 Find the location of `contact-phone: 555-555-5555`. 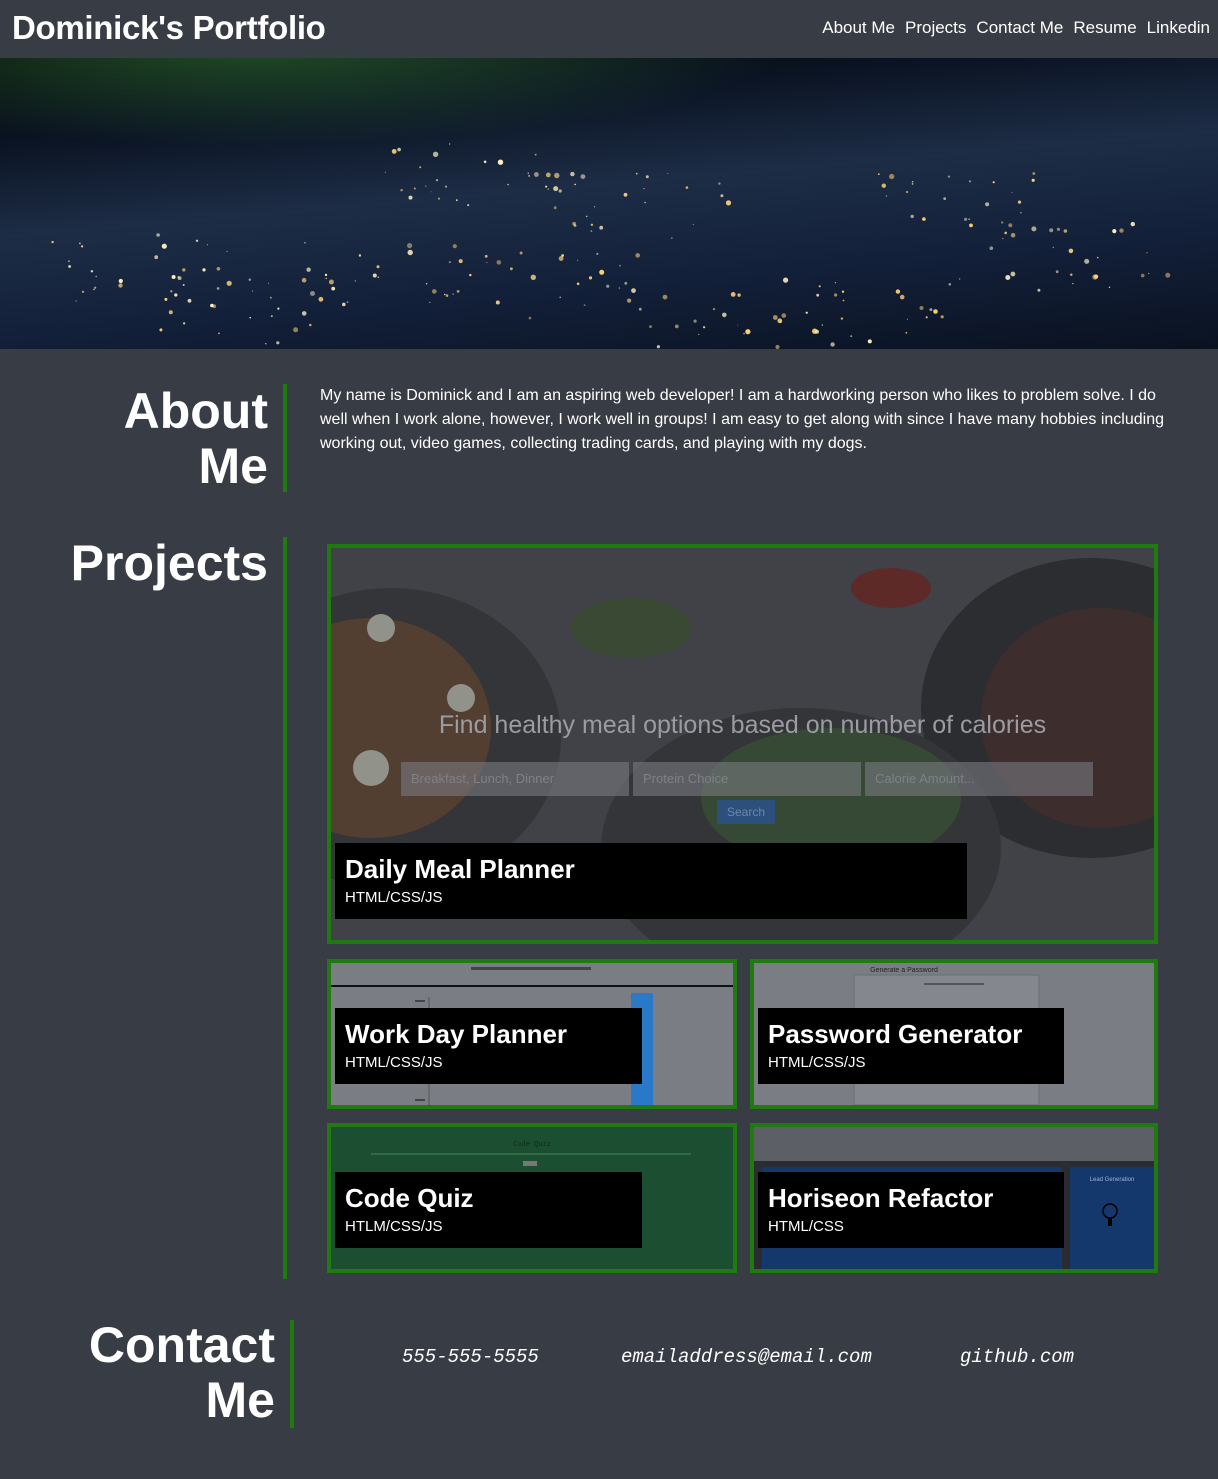

contact-phone: 555-555-5555 is located at coordinates (470, 1357).